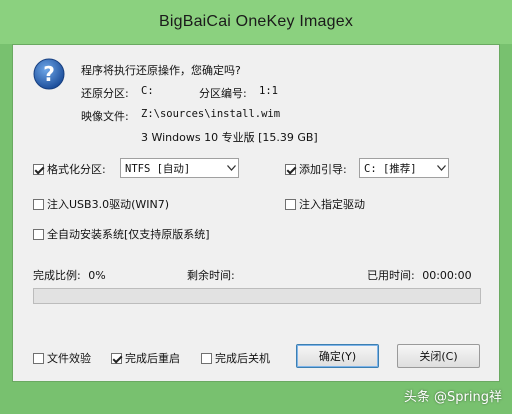 This screenshot has height=414, width=512. What do you see at coordinates (147, 91) in the screenshot?
I see `restore-partition-value: C:` at bounding box center [147, 91].